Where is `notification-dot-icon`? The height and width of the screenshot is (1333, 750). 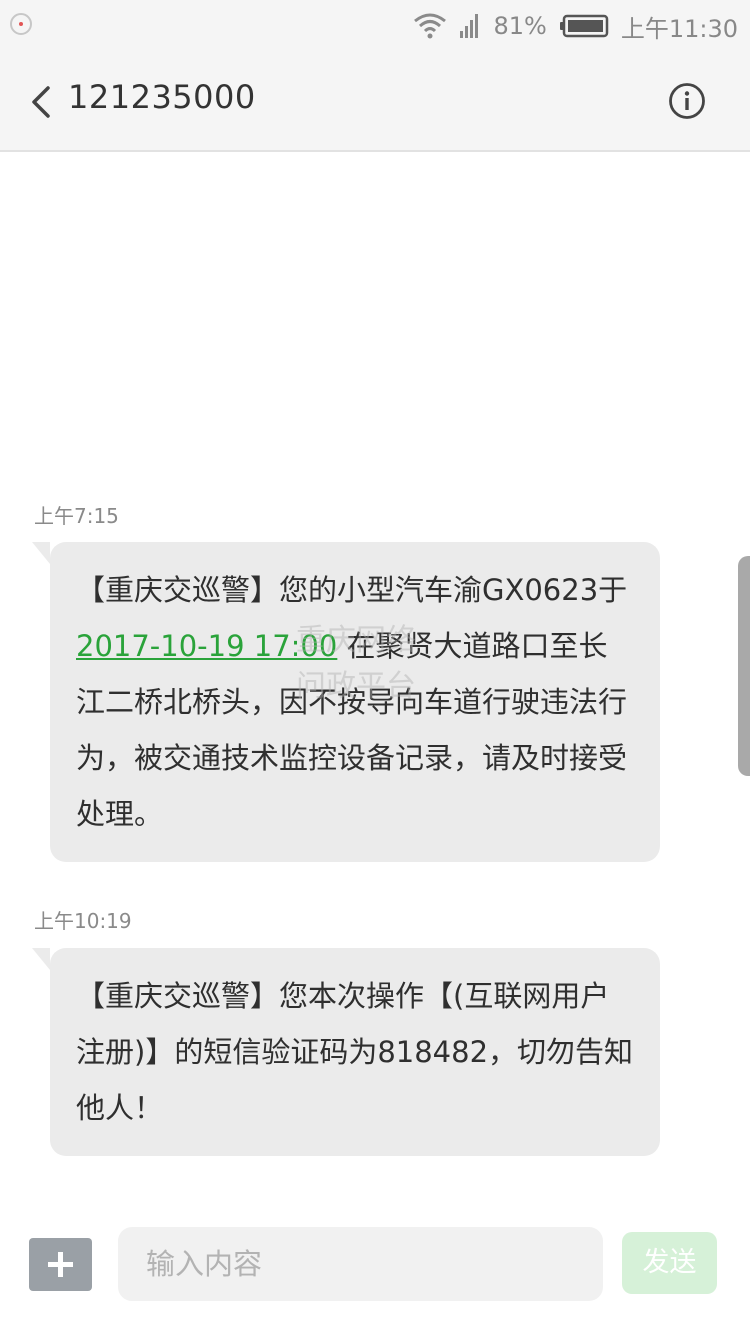
notification-dot-icon is located at coordinates (21, 24).